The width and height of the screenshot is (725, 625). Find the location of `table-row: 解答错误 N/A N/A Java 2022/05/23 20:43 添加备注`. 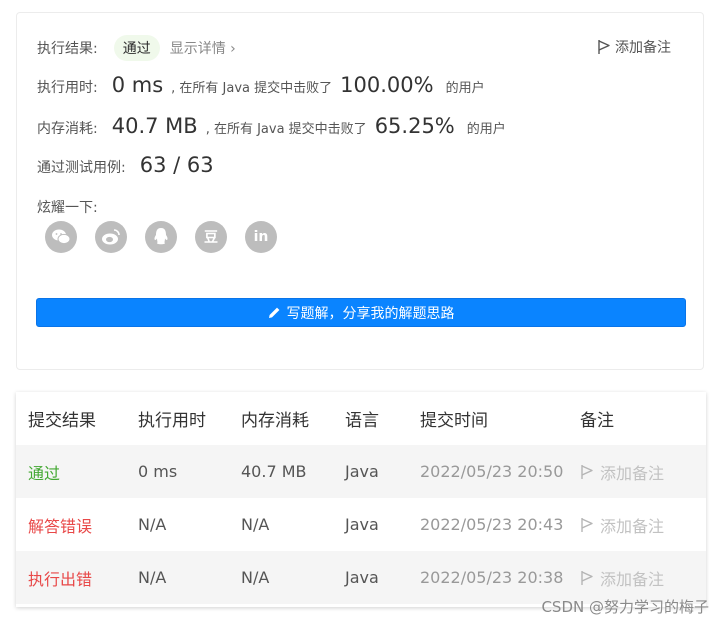

table-row: 解答错误 N/A N/A Java 2022/05/23 20:43 添加备注 is located at coordinates (361, 524).